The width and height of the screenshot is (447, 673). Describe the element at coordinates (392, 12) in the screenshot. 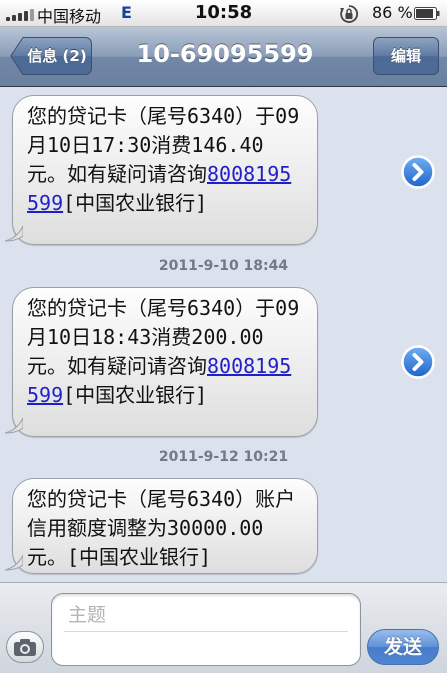

I see `battery-percentage: 86 %` at that location.